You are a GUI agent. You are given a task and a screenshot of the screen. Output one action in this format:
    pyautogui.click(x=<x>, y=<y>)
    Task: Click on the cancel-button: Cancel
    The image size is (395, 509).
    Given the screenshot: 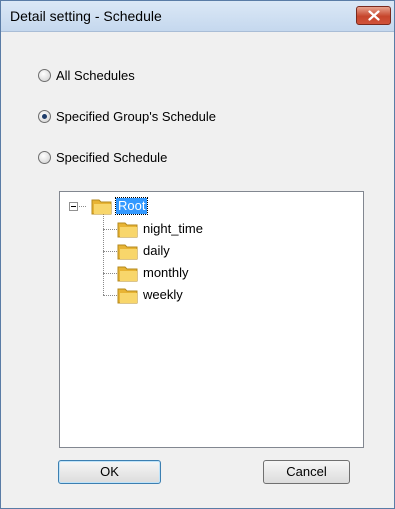 What is the action you would take?
    pyautogui.click(x=306, y=472)
    